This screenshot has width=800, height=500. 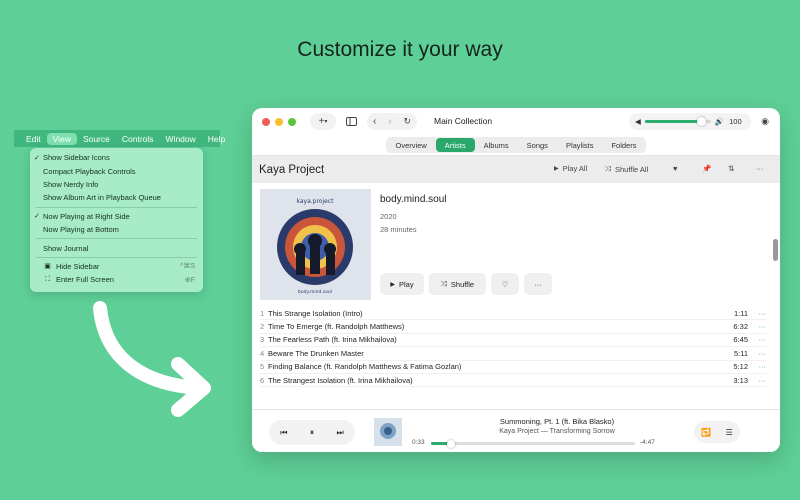 I want to click on heart-icon: ♥, so click(x=675, y=168).